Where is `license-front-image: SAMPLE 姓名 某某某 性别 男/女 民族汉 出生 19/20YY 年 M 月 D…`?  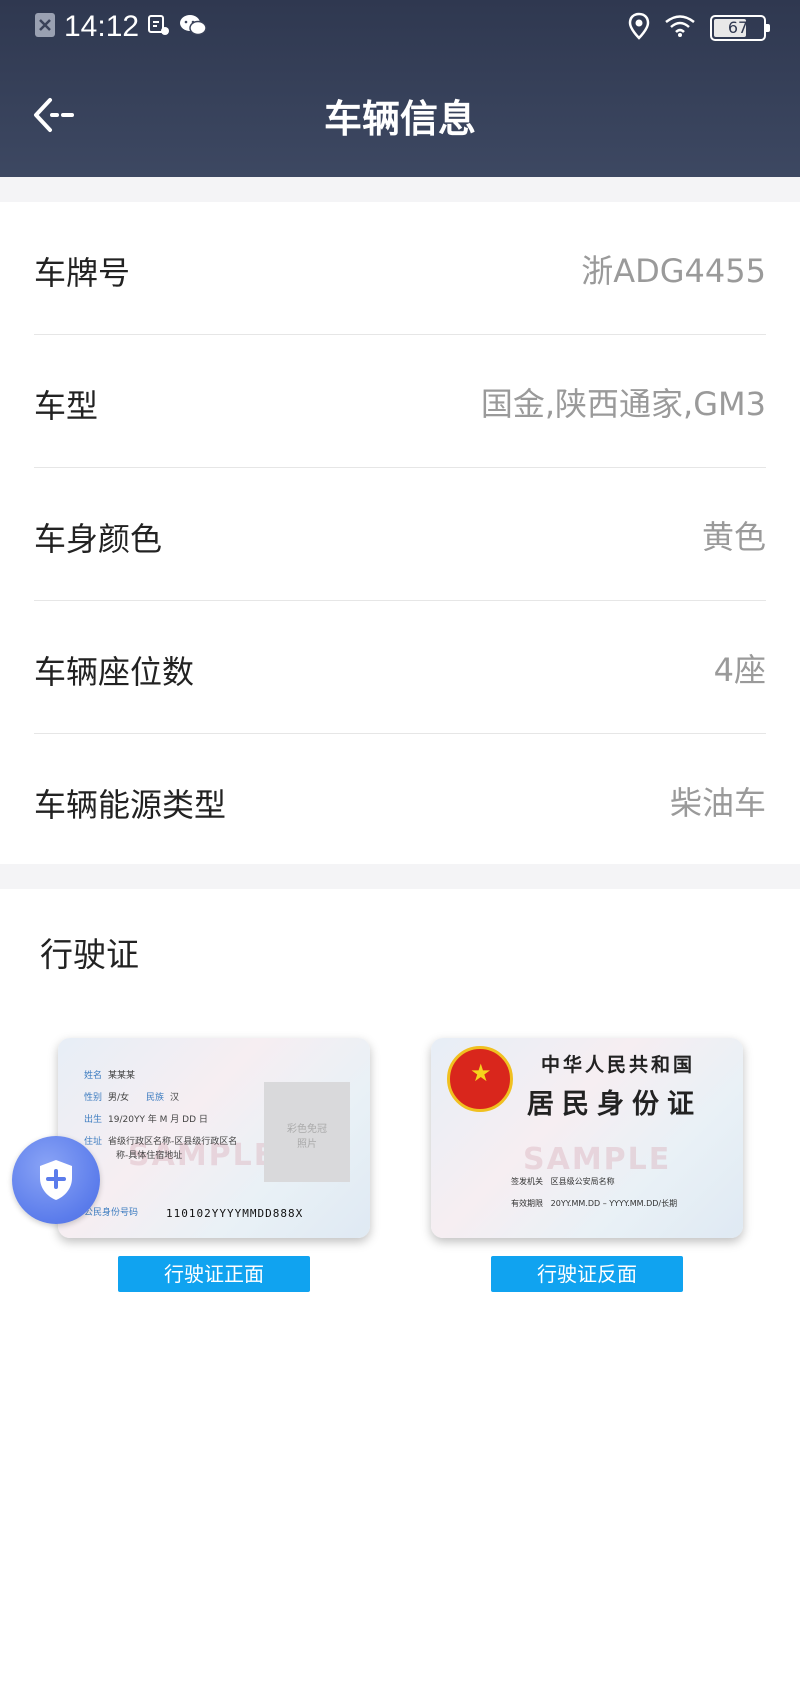
license-front-image: SAMPLE 姓名 某某某 性别 男/女 民族汉 出生 19/20YY 年 M 月 D… is located at coordinates (214, 1138).